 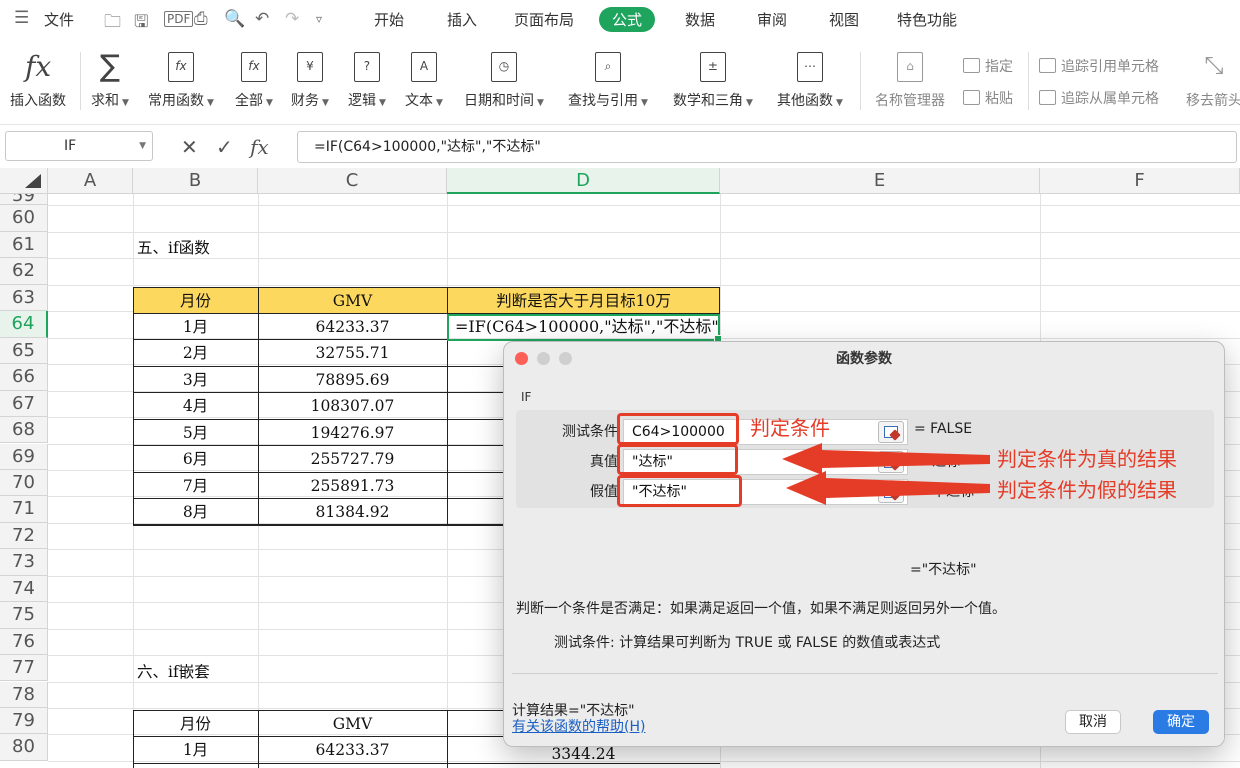 What do you see at coordinates (24, 351) in the screenshot?
I see `row-header-65: 65` at bounding box center [24, 351].